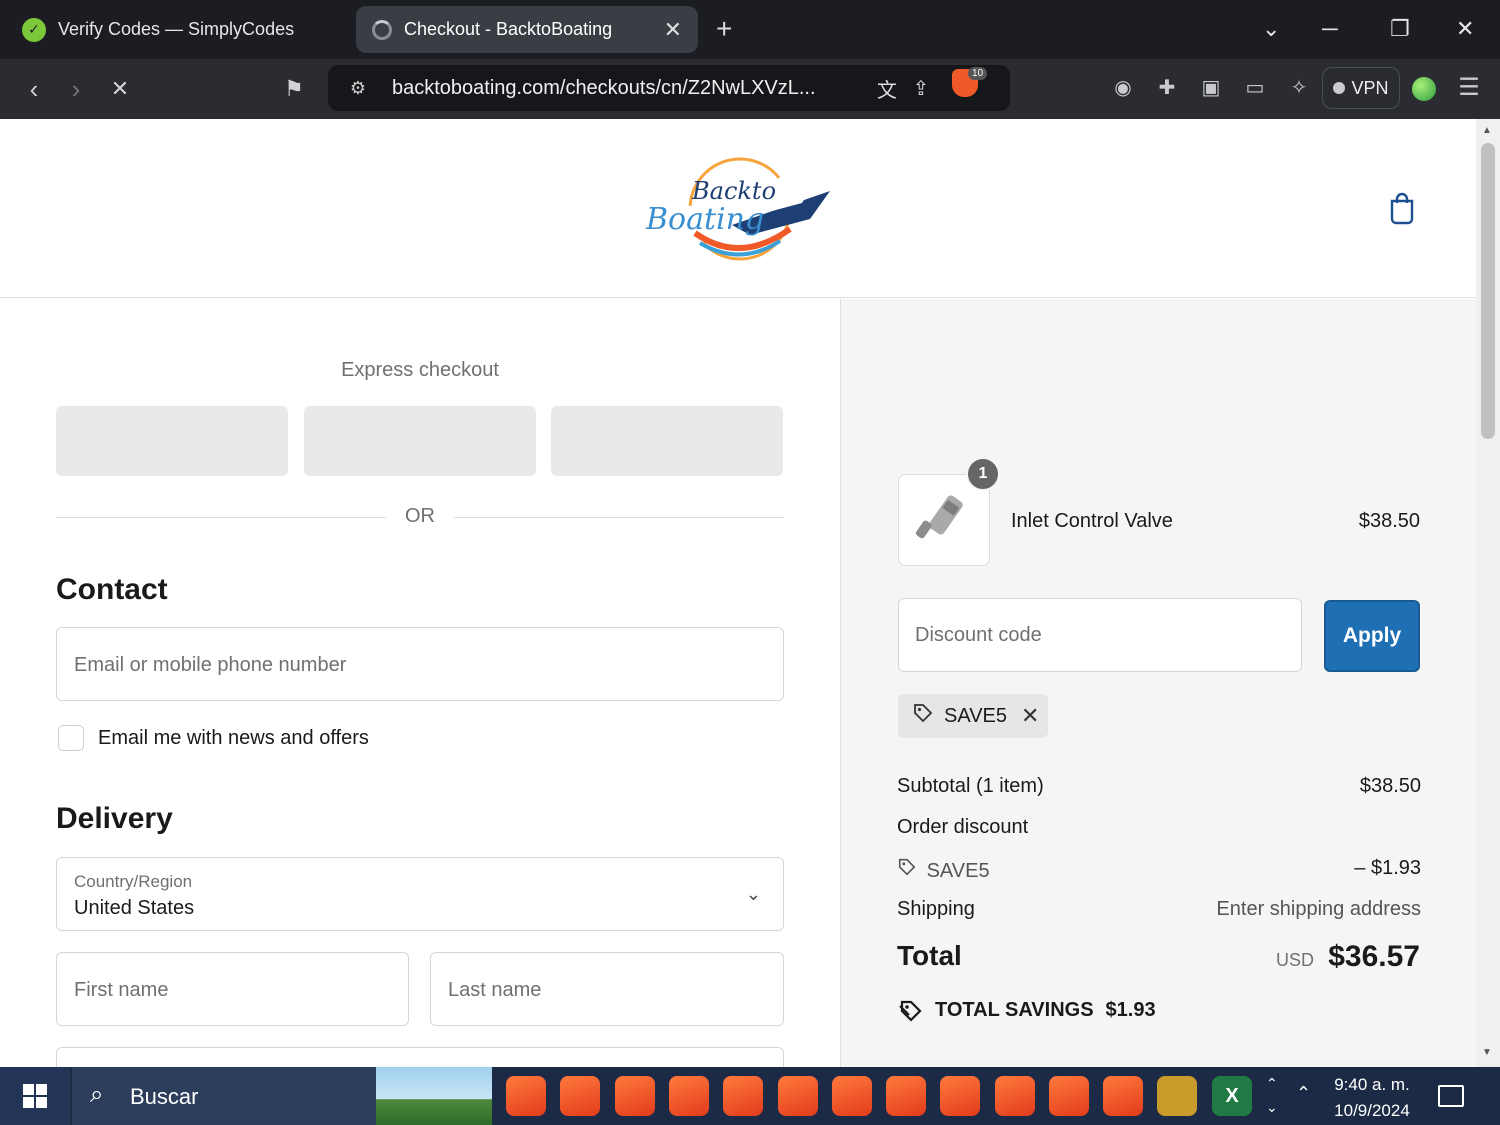 The height and width of the screenshot is (1125, 1500). I want to click on savings-label: TOTAL SAVINGS, so click(1014, 1009).